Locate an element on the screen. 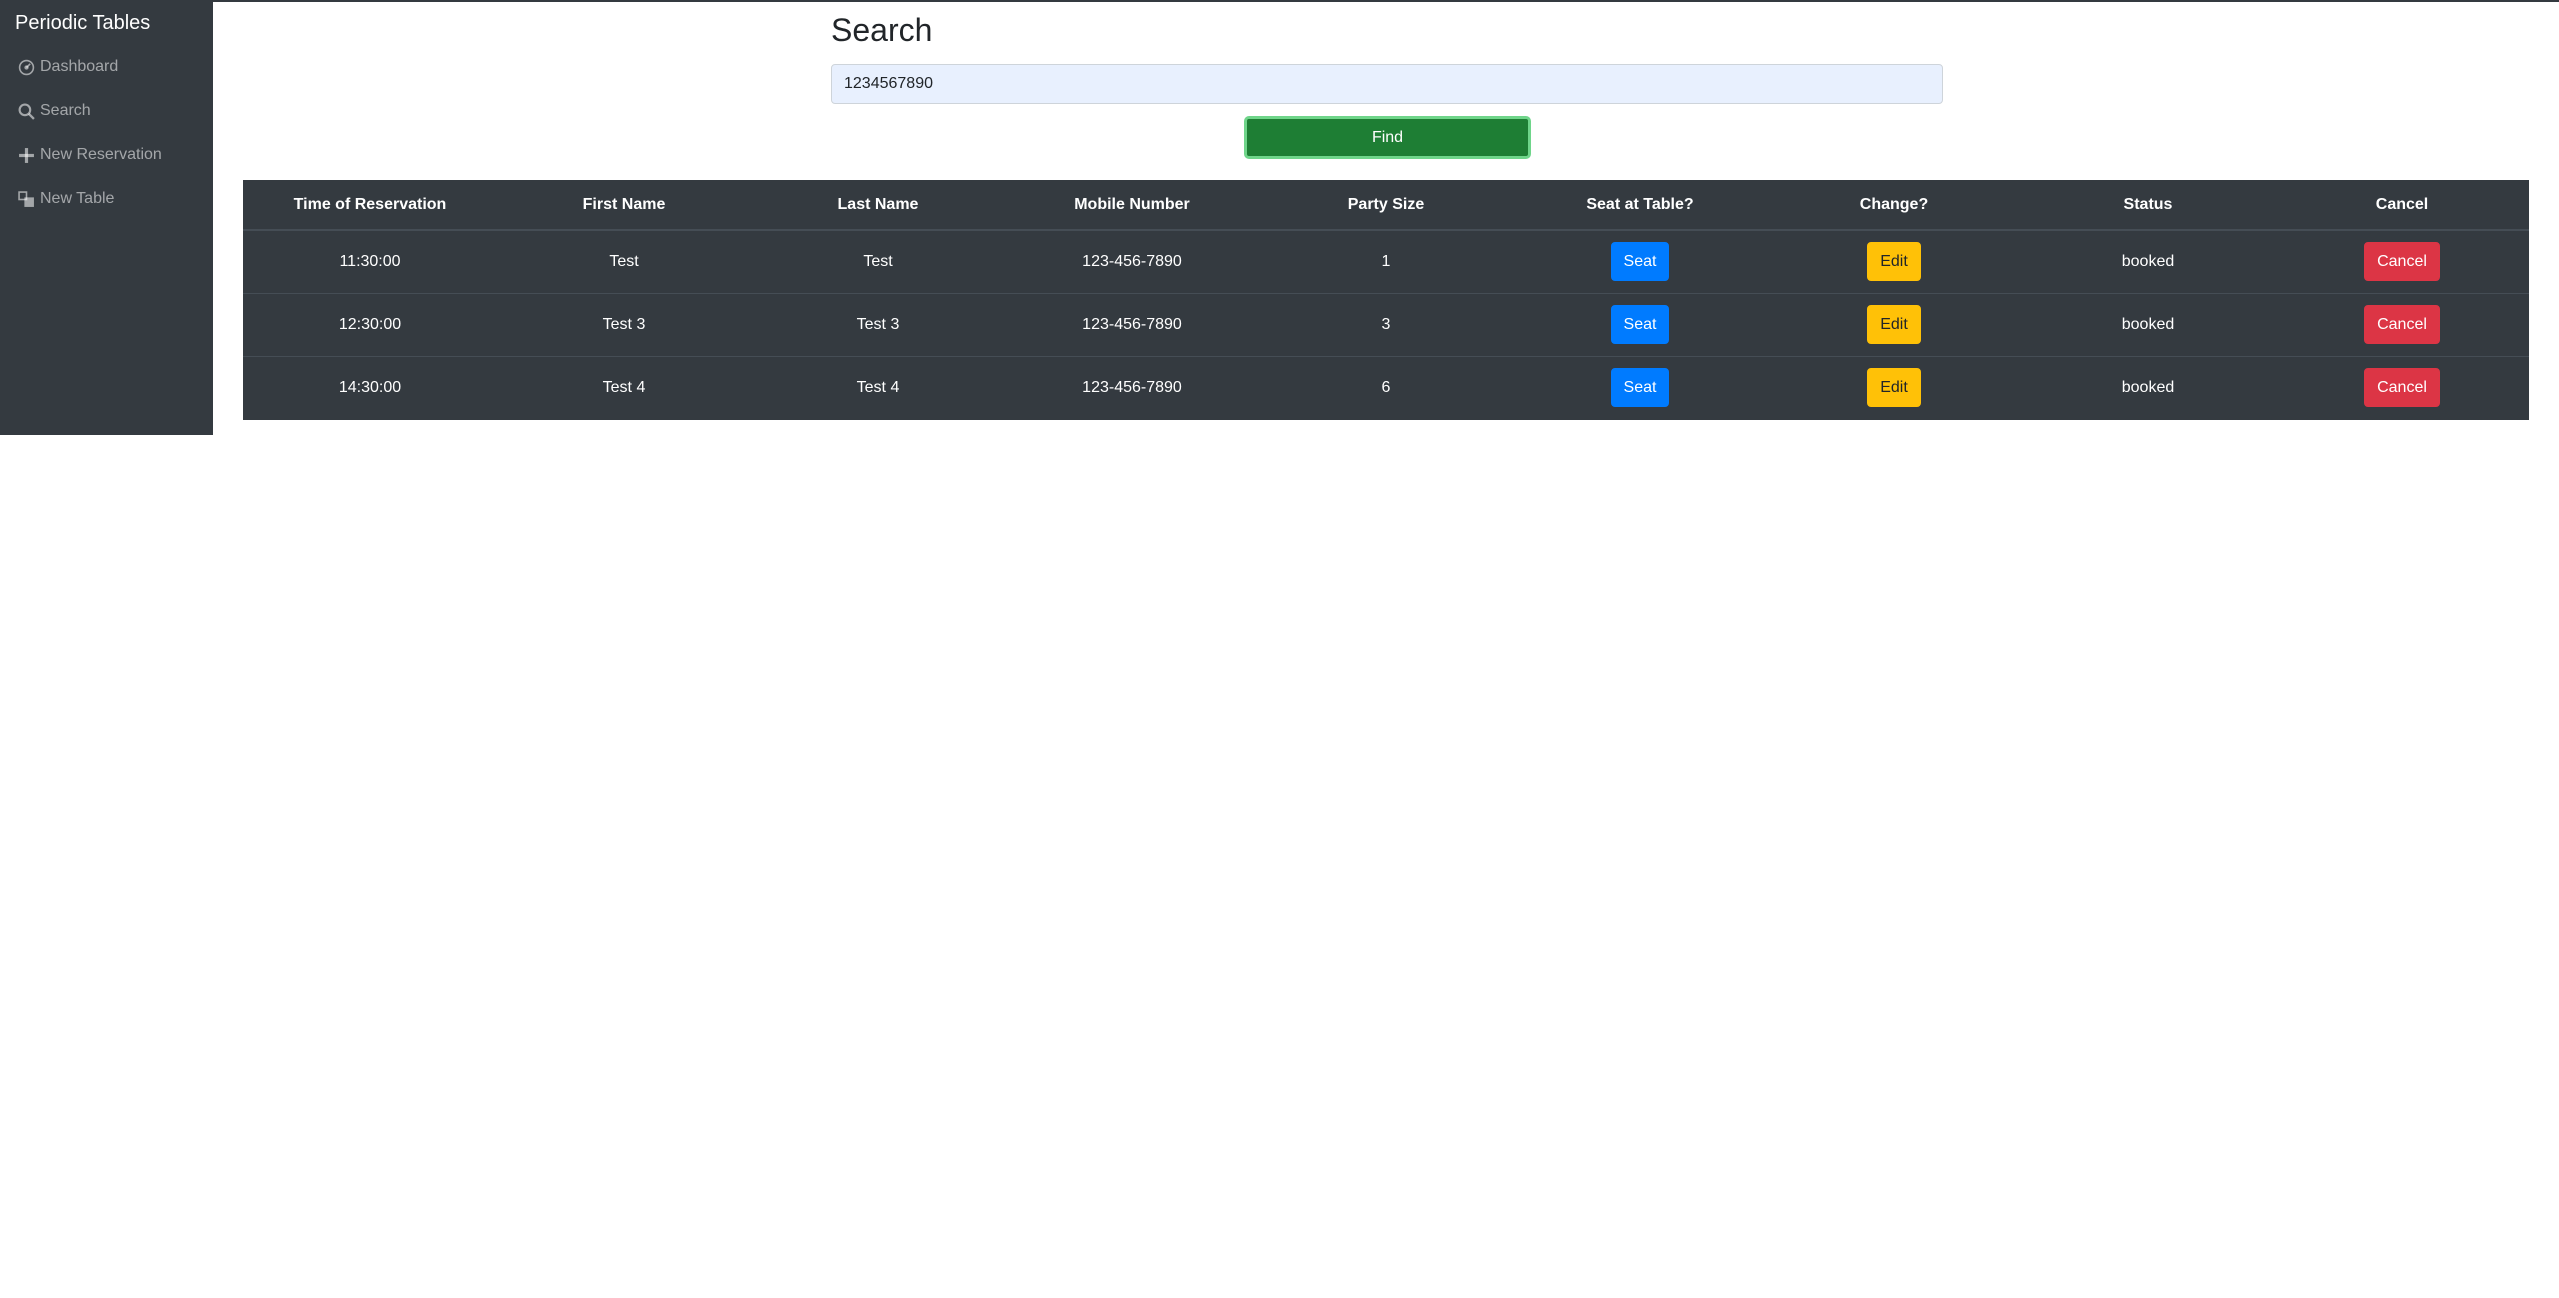  sidebar-item-new-table: New Table is located at coordinates (66, 199).